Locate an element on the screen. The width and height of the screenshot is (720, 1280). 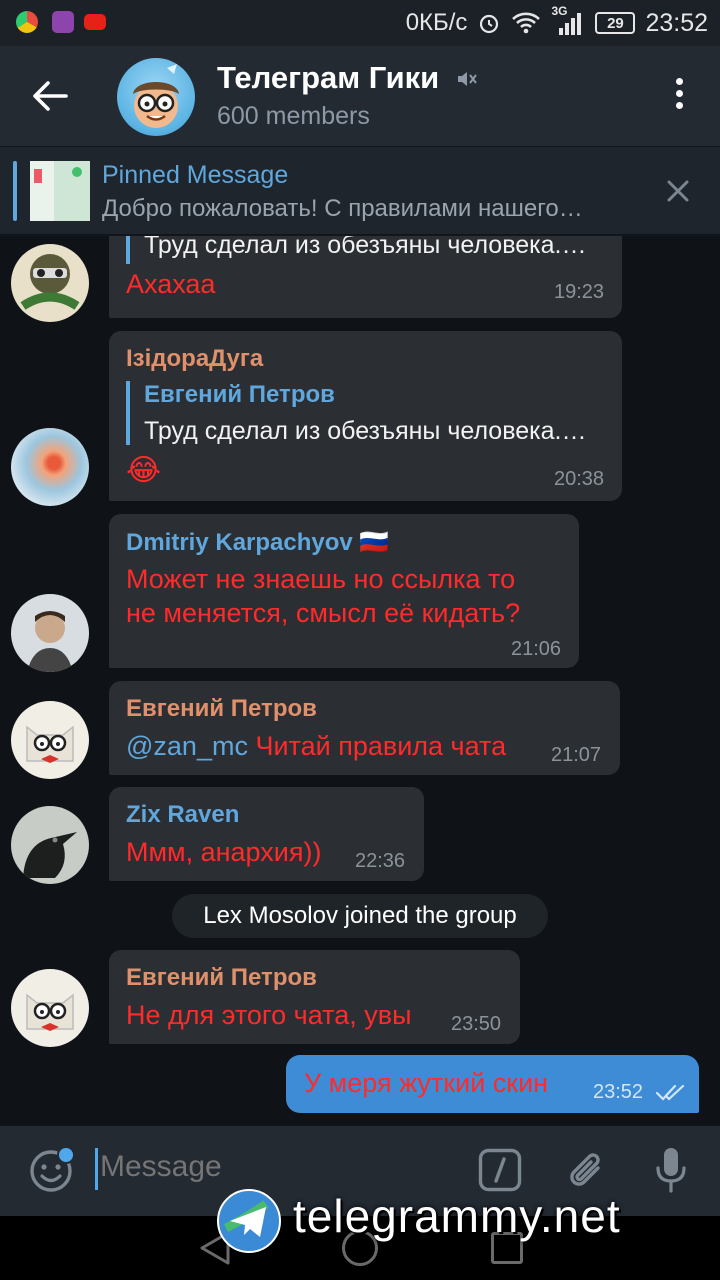
battery-indicator: 29 is located at coordinates (615, 23).